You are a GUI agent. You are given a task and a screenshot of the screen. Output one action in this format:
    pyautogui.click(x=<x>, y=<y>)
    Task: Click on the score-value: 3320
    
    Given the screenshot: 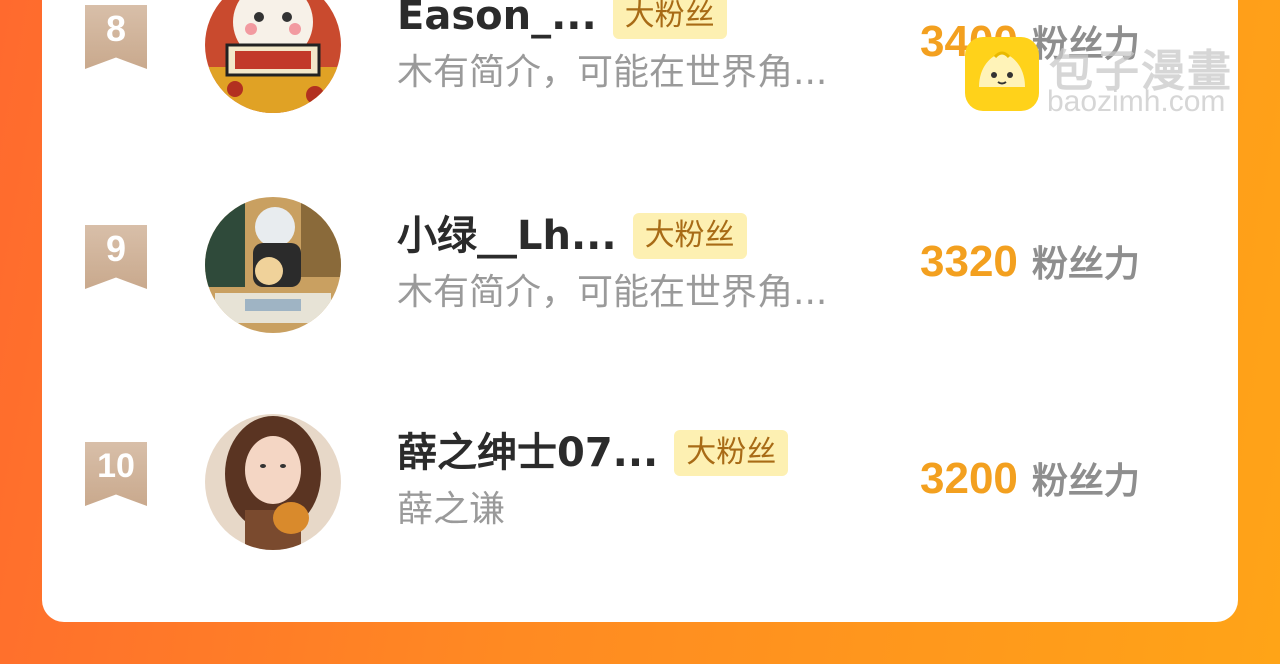 What is the action you would take?
    pyautogui.click(x=969, y=261)
    